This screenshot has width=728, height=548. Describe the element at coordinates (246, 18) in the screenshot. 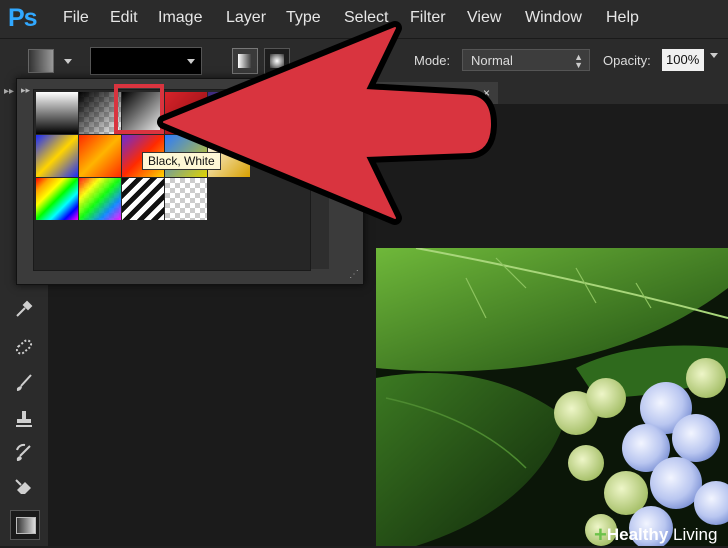

I see `menu-layer: Layer` at that location.